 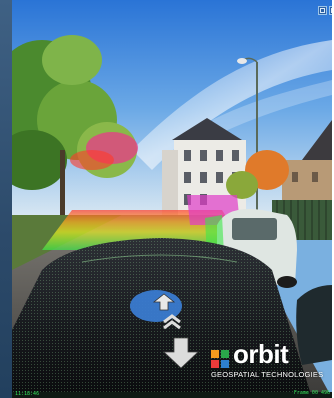 What do you see at coordinates (322, 10) in the screenshot?
I see `window-icon` at bounding box center [322, 10].